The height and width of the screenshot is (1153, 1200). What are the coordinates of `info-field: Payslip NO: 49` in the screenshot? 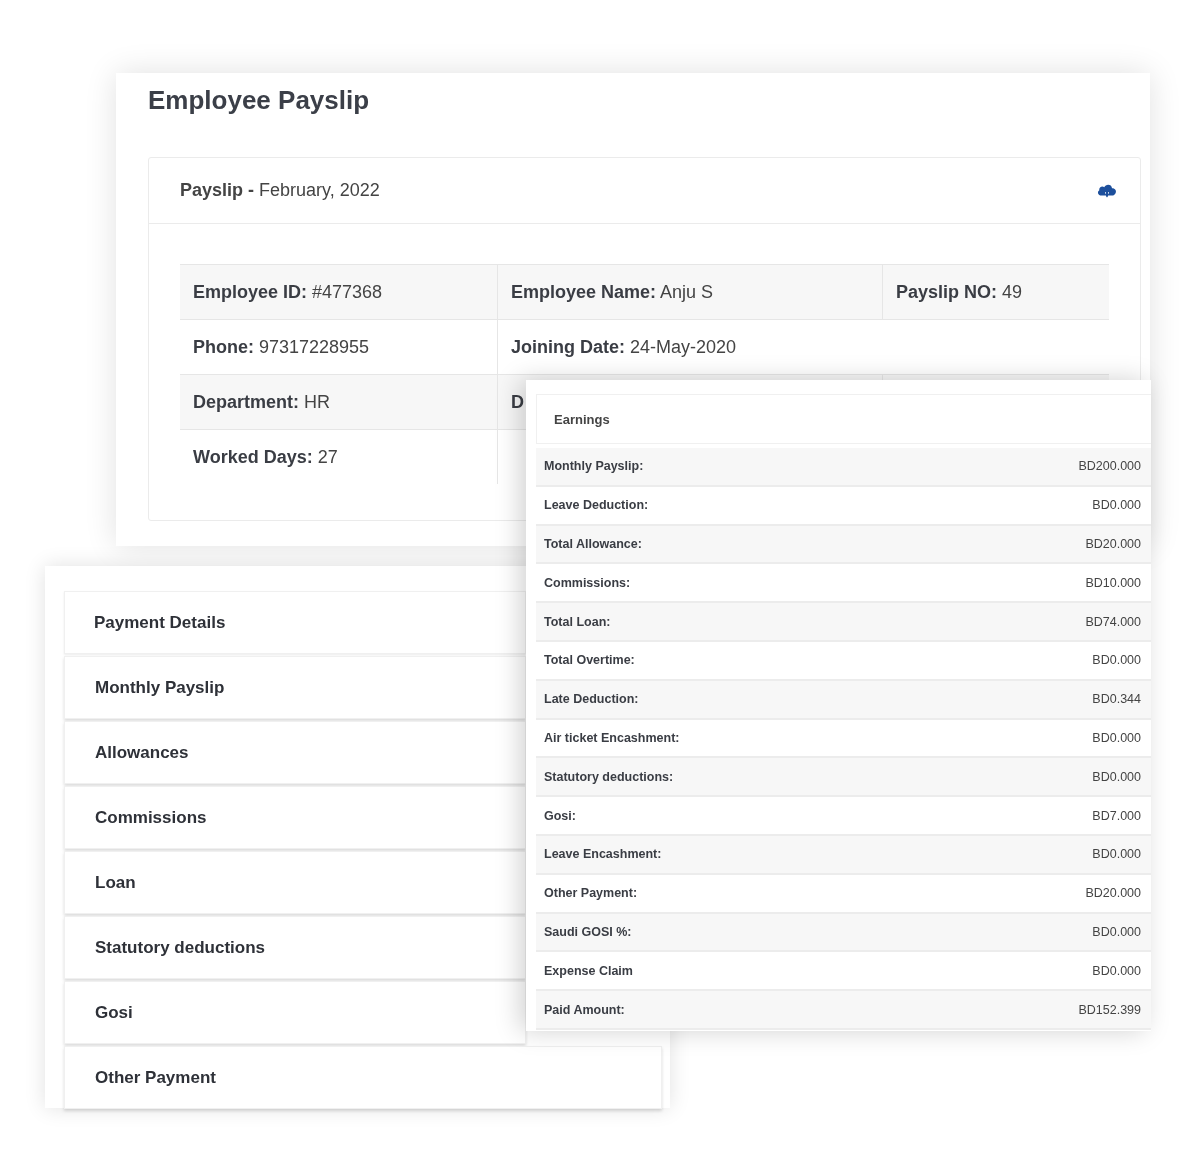 It's located at (959, 292).